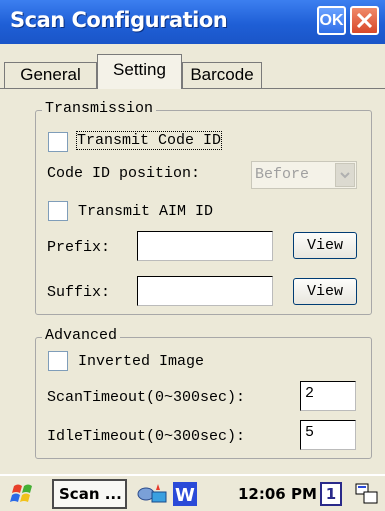 The height and width of the screenshot is (511, 385). I want to click on dropdown-arrow, so click(345, 175).